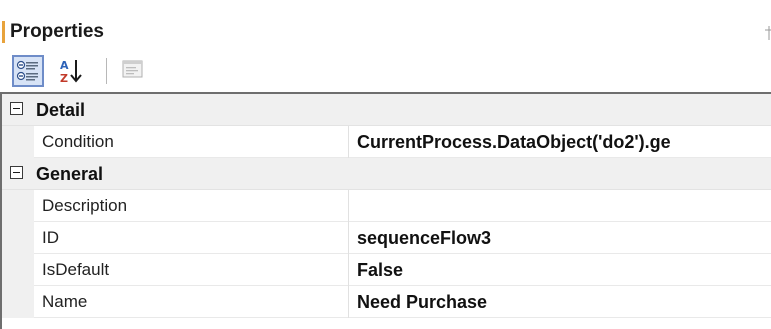  Describe the element at coordinates (65, 301) in the screenshot. I see `property-name: Name` at that location.